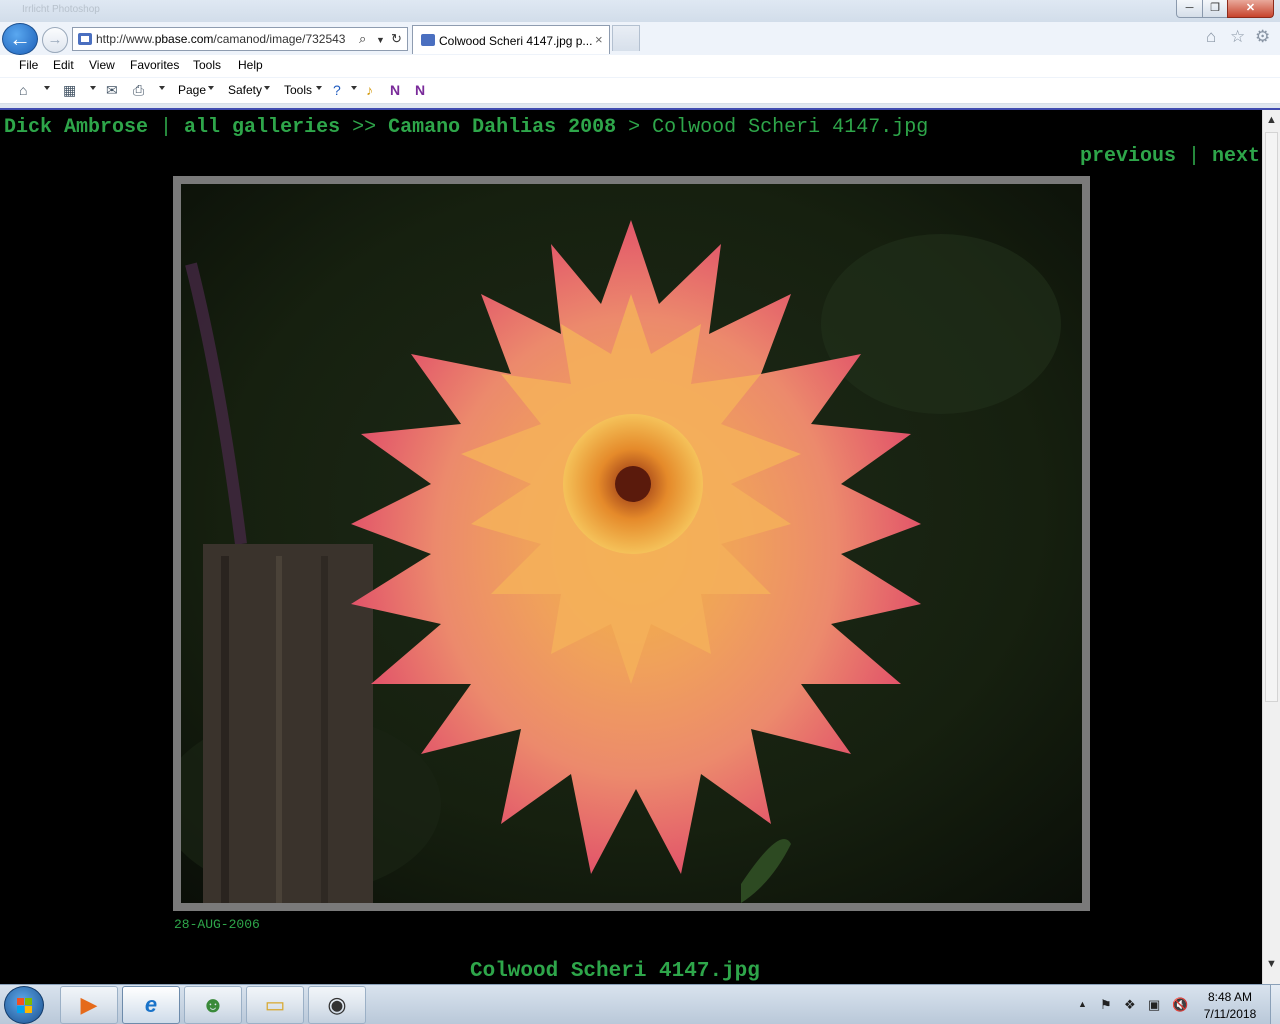 This screenshot has height=1024, width=1280. Describe the element at coordinates (69, 90) in the screenshot. I see `feeds-icon: ▦` at that location.